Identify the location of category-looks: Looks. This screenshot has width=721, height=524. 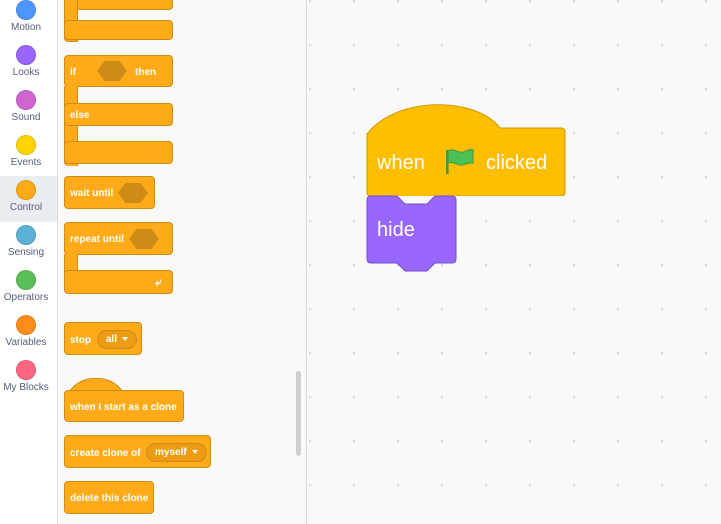
(28, 67).